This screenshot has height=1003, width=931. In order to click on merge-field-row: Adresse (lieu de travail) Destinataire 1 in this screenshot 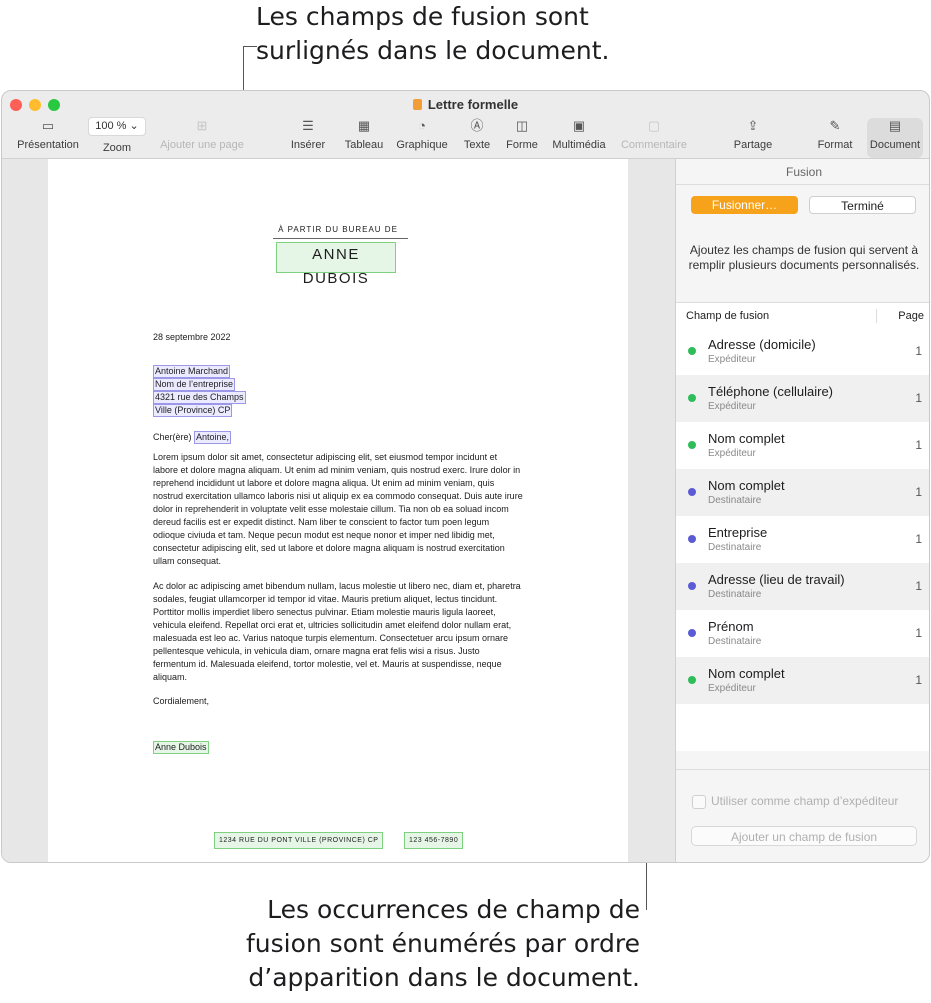, I will do `click(802, 586)`.